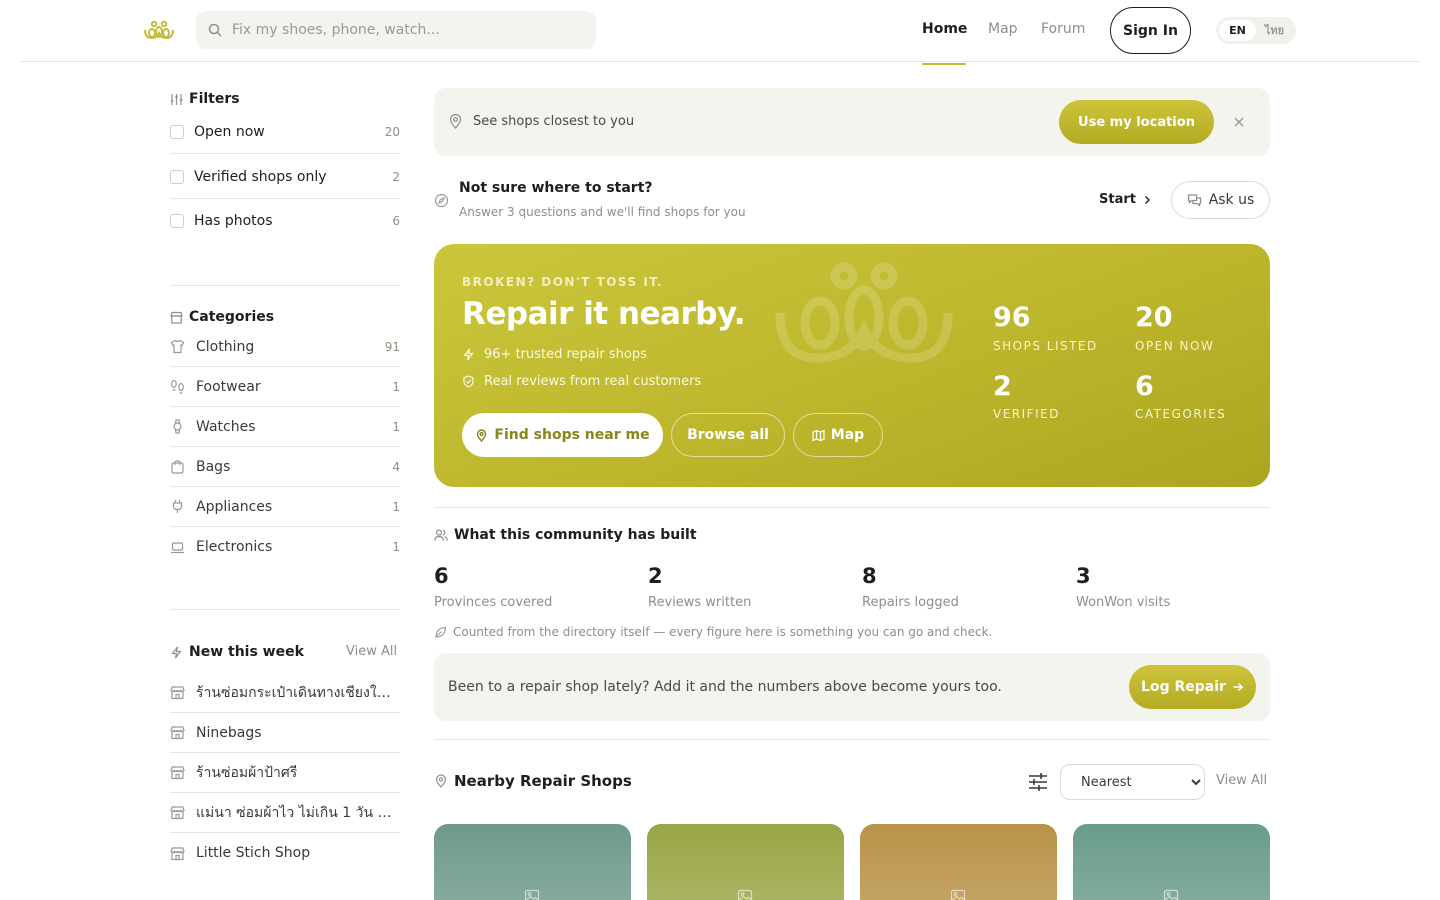 The width and height of the screenshot is (1440, 900). I want to click on hero-bullet-text: Real reviews from real customers, so click(593, 381).